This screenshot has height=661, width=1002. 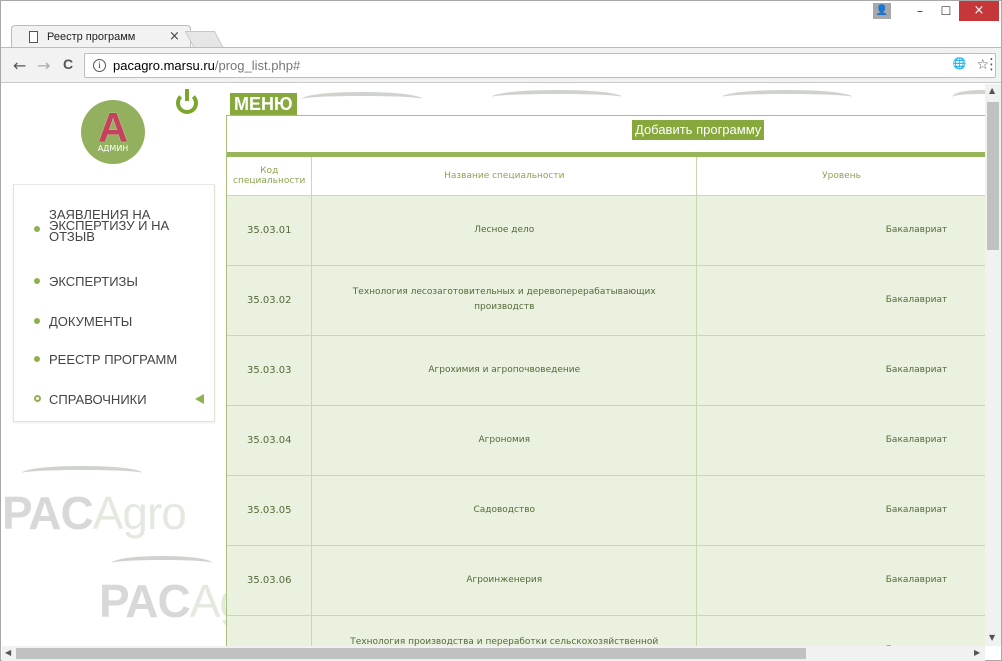 I want to click on horizontal-scroll-thumb, so click(x=411, y=653).